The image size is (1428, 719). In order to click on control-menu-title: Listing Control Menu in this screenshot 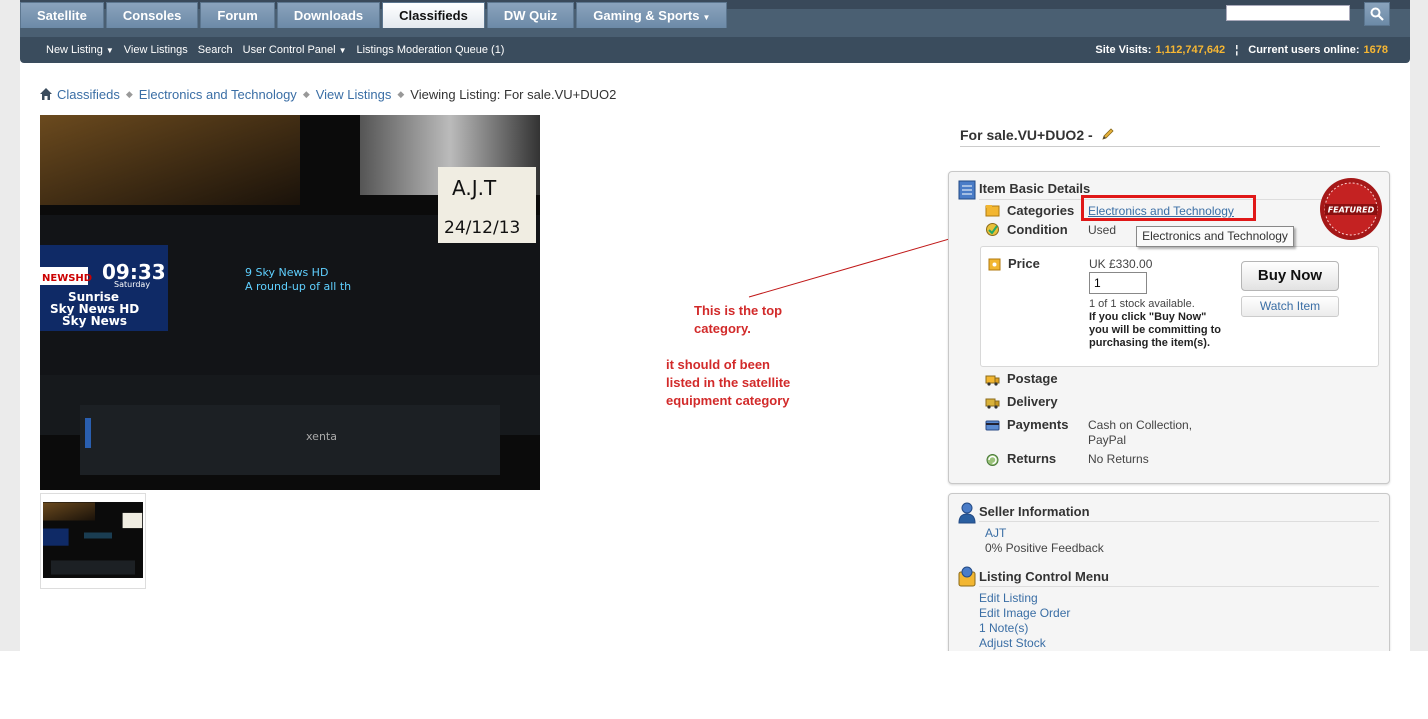, I will do `click(1044, 576)`.